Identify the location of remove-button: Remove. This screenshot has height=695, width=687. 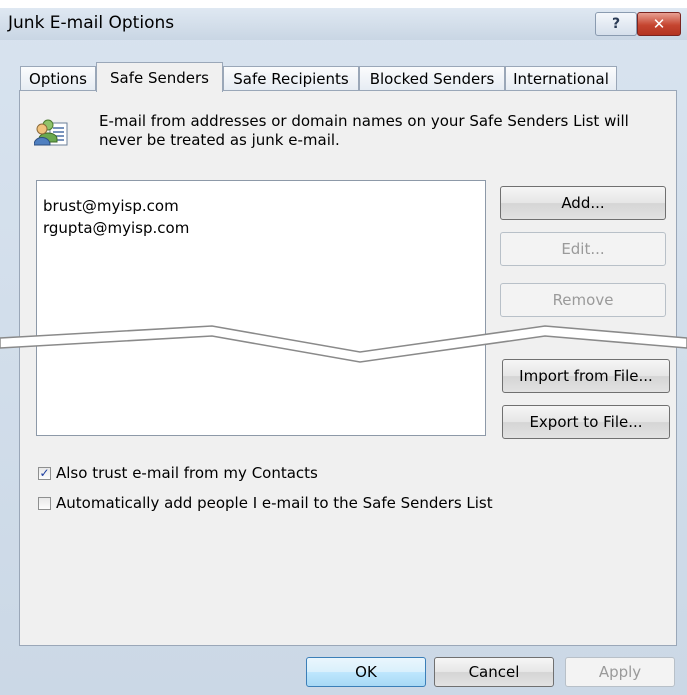
(583, 300).